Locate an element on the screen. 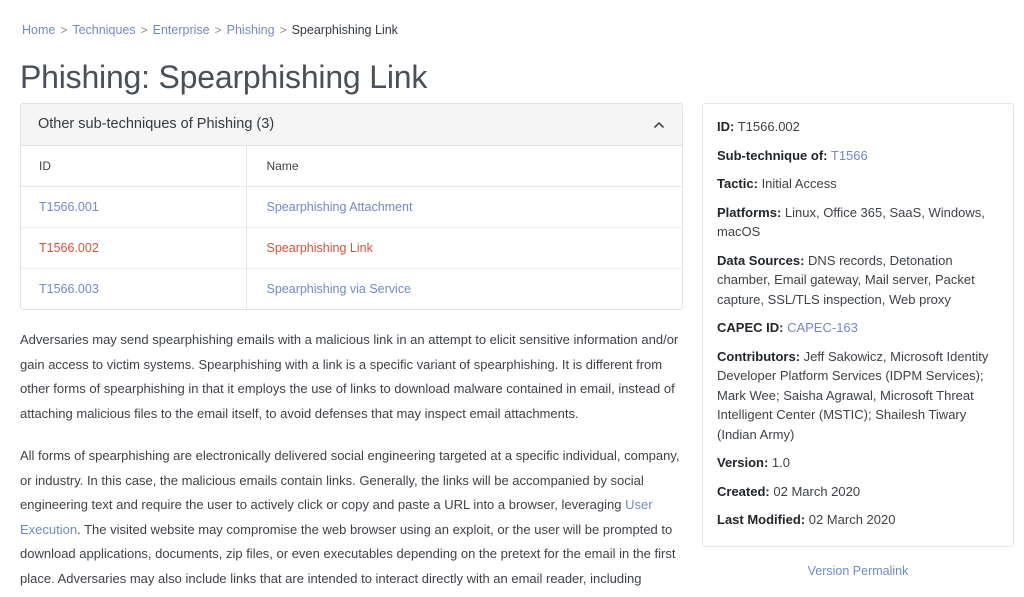  info-label-capec-id: CAPEC ID: is located at coordinates (750, 327).